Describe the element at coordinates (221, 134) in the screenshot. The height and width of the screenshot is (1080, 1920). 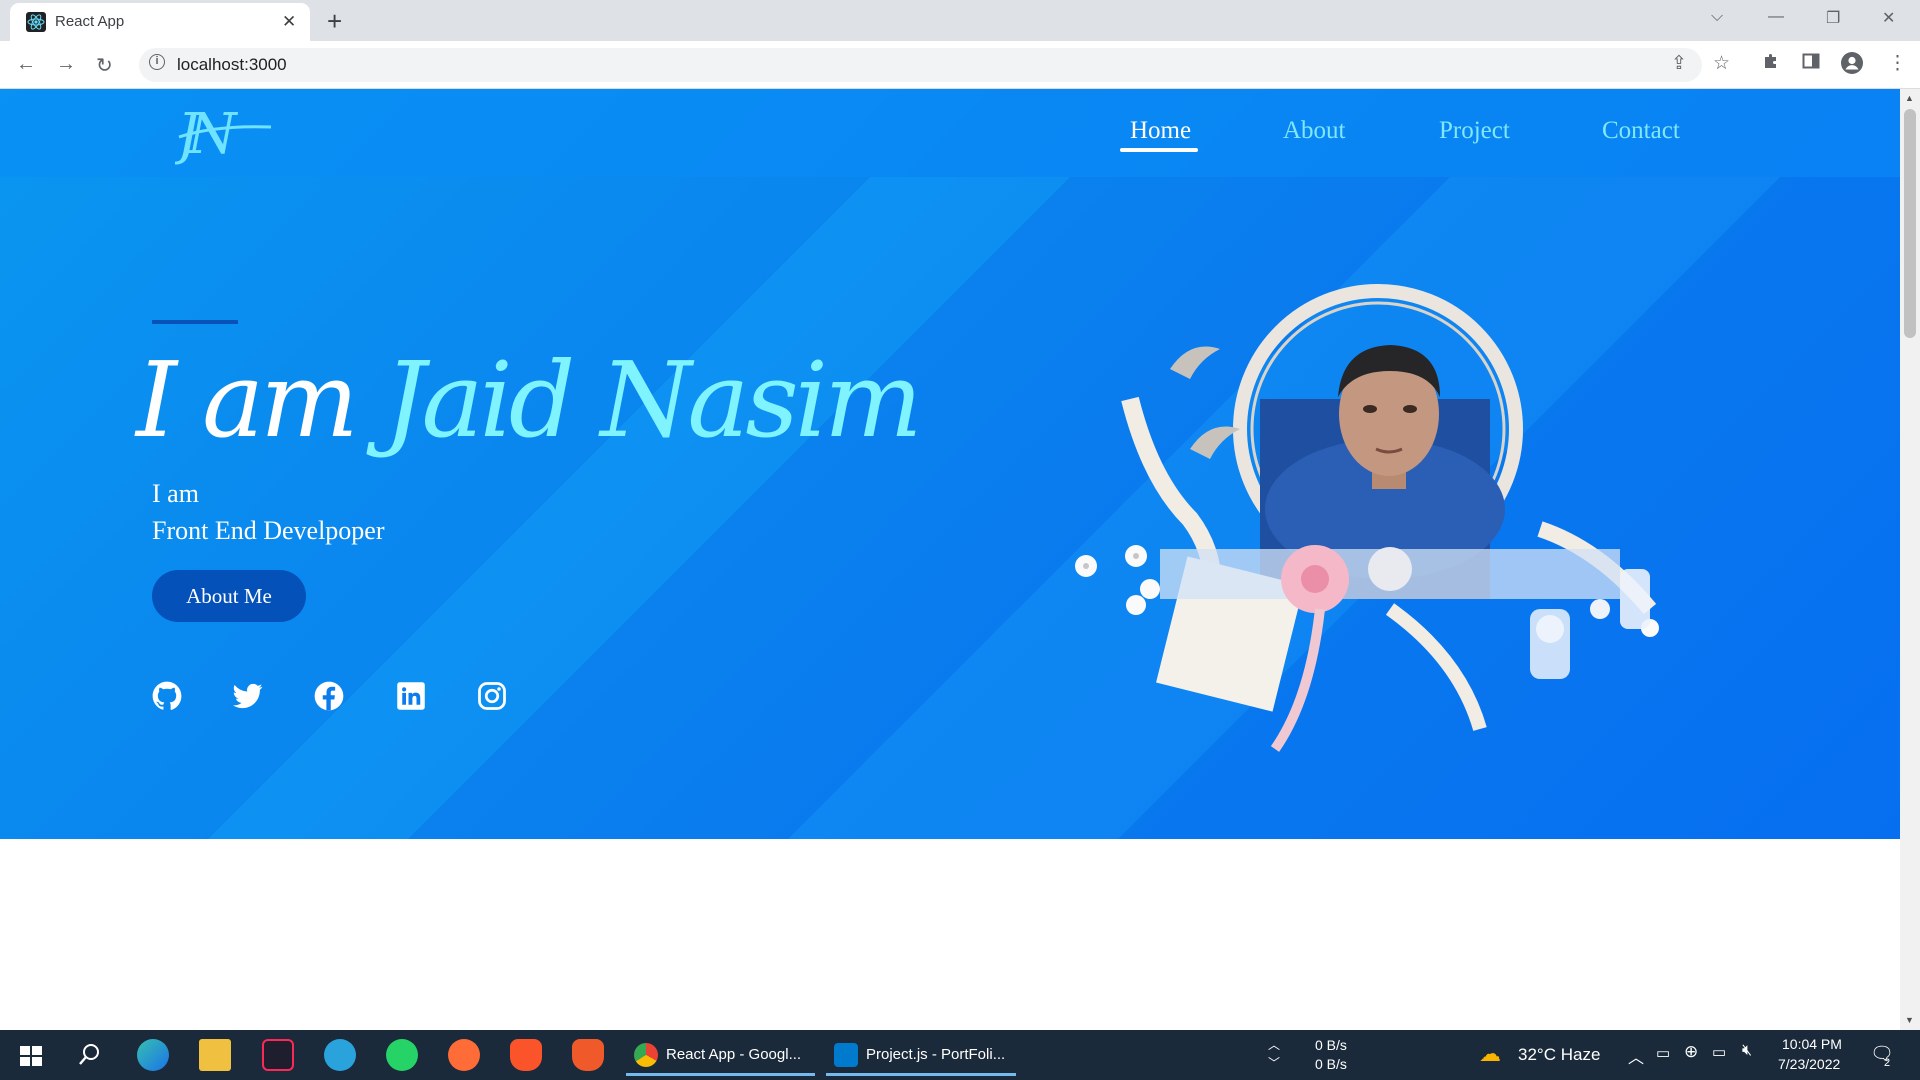
I see `site-logo: JN` at that location.